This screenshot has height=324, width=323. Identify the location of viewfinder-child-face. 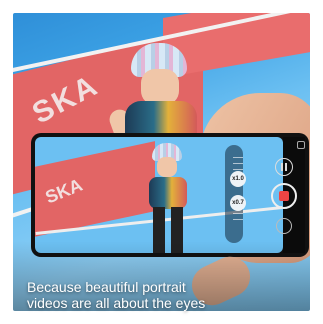
(167, 167).